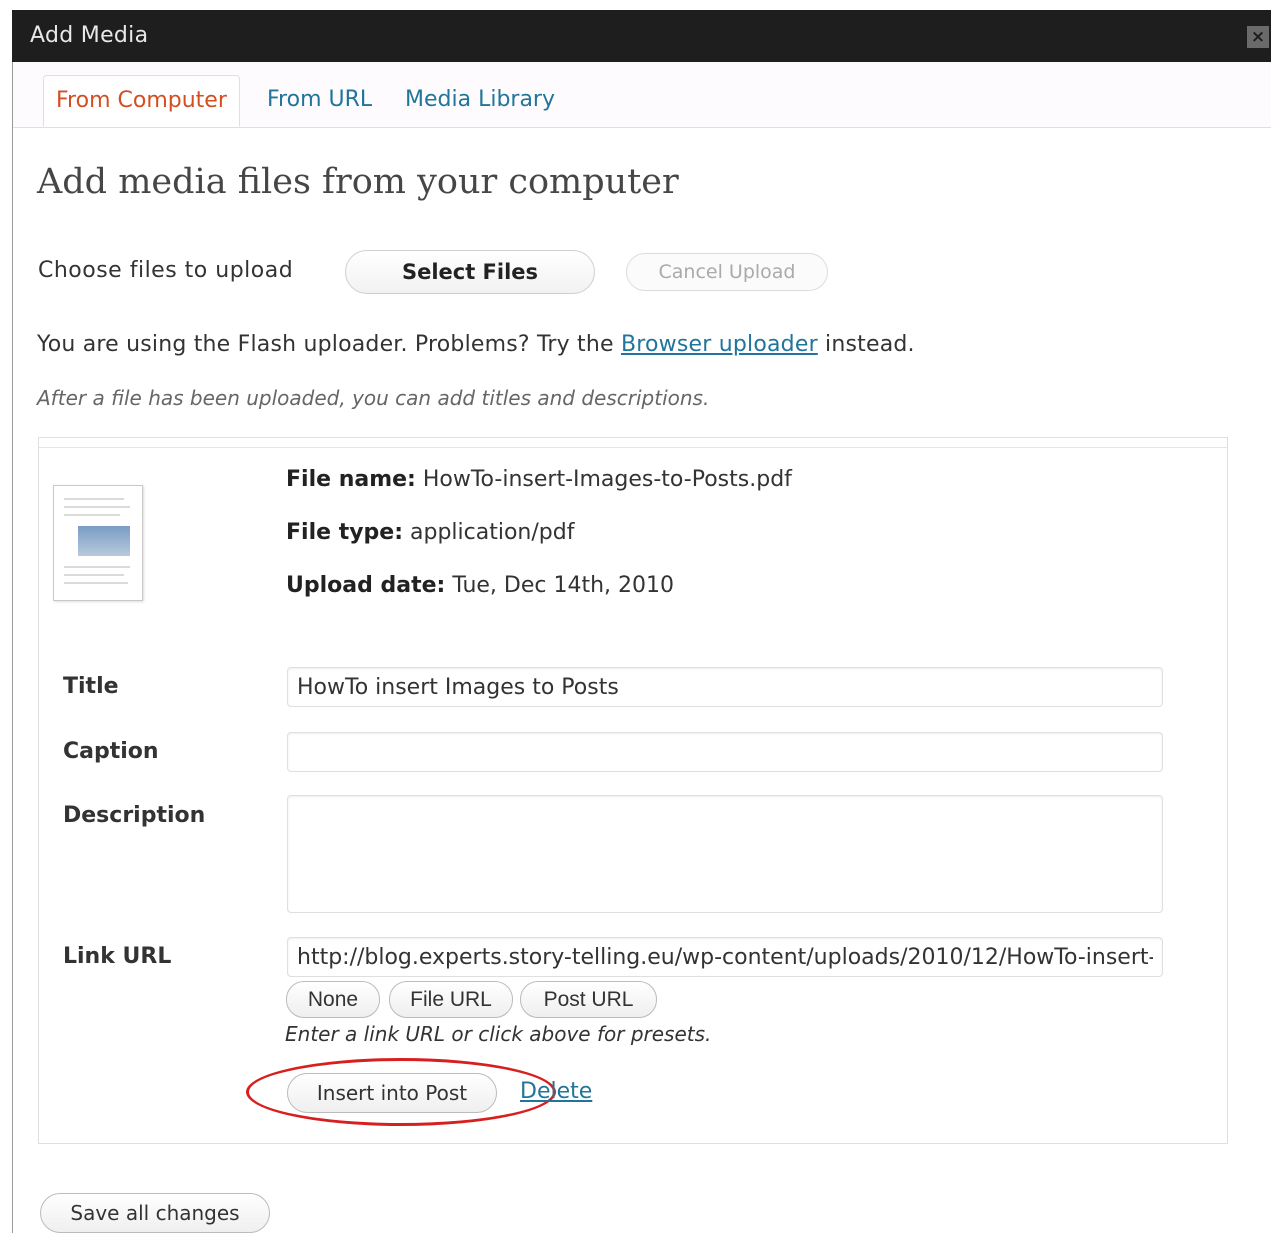 Image resolution: width=1271 pixels, height=1233 pixels. What do you see at coordinates (111, 751) in the screenshot?
I see `caption-label: Caption` at bounding box center [111, 751].